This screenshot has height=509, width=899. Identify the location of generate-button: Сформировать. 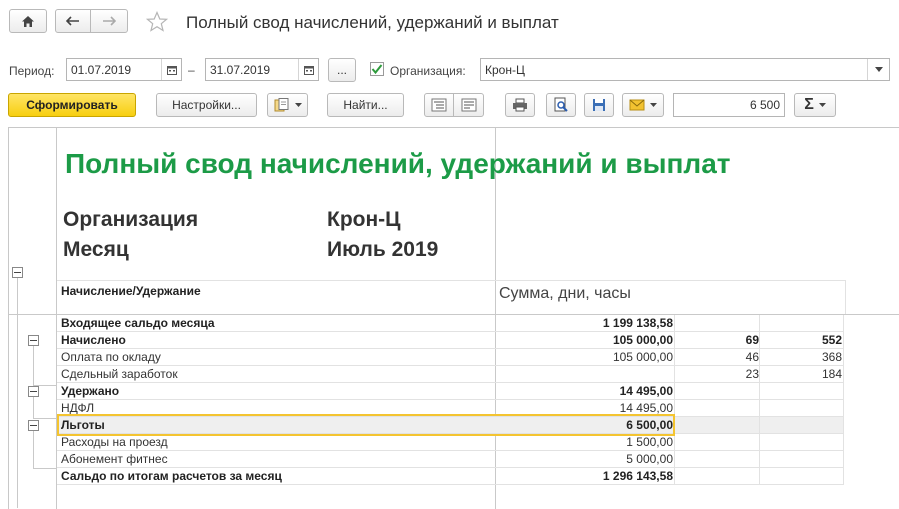
(72, 105).